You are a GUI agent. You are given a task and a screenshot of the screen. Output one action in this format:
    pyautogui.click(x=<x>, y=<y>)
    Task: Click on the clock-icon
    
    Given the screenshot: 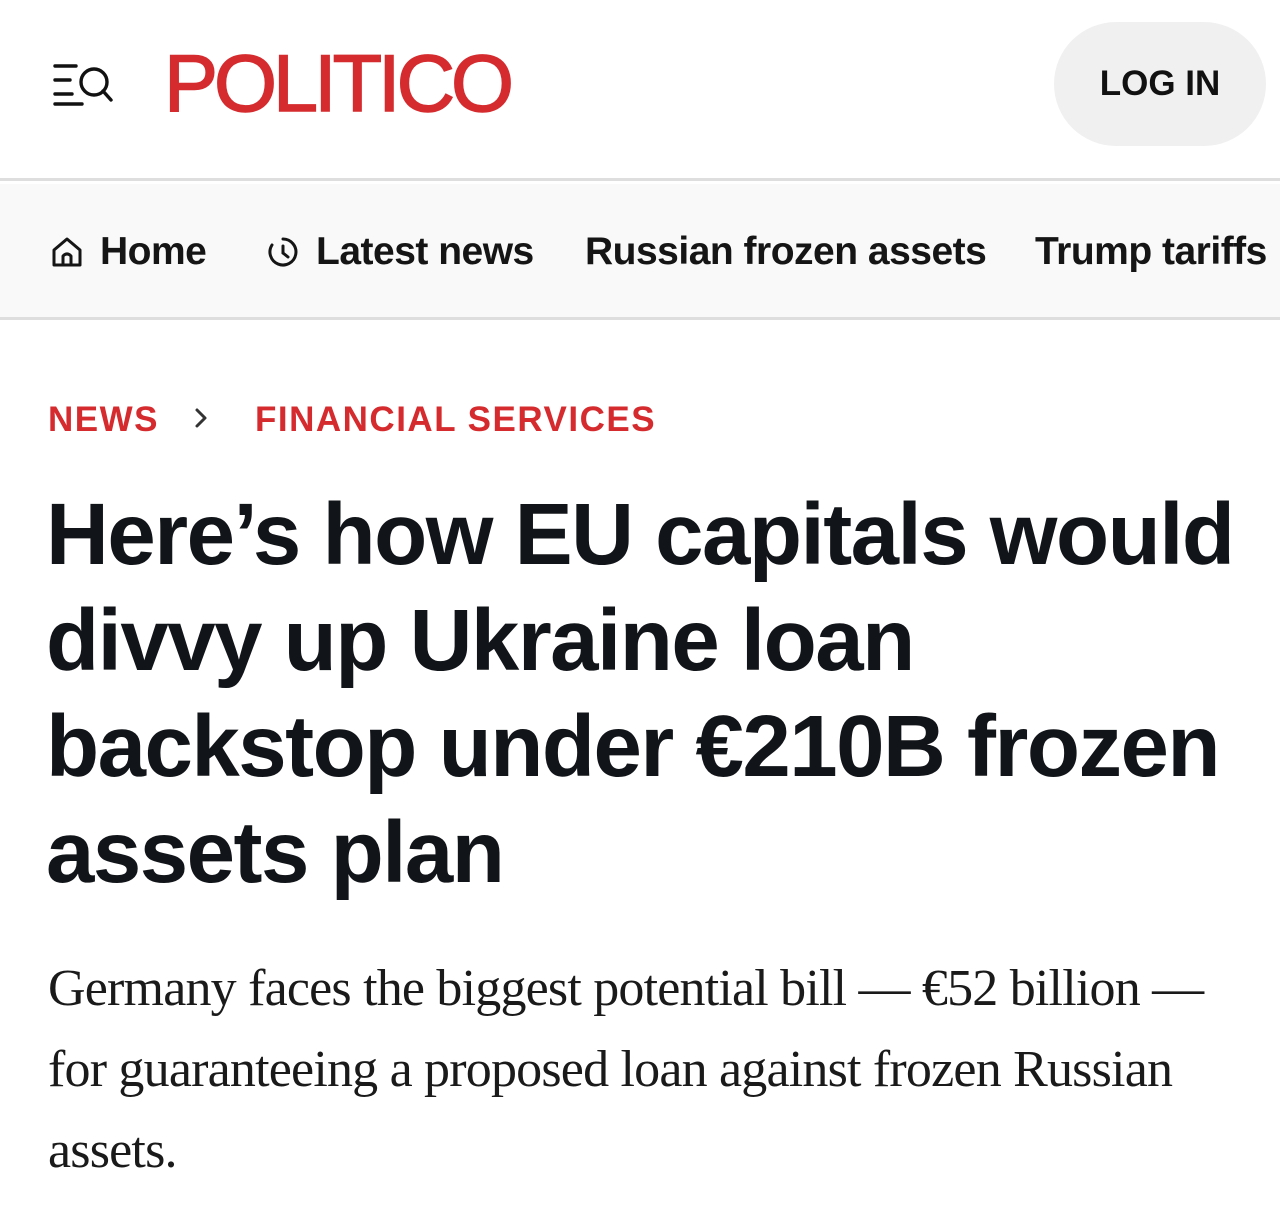 What is the action you would take?
    pyautogui.click(x=283, y=252)
    